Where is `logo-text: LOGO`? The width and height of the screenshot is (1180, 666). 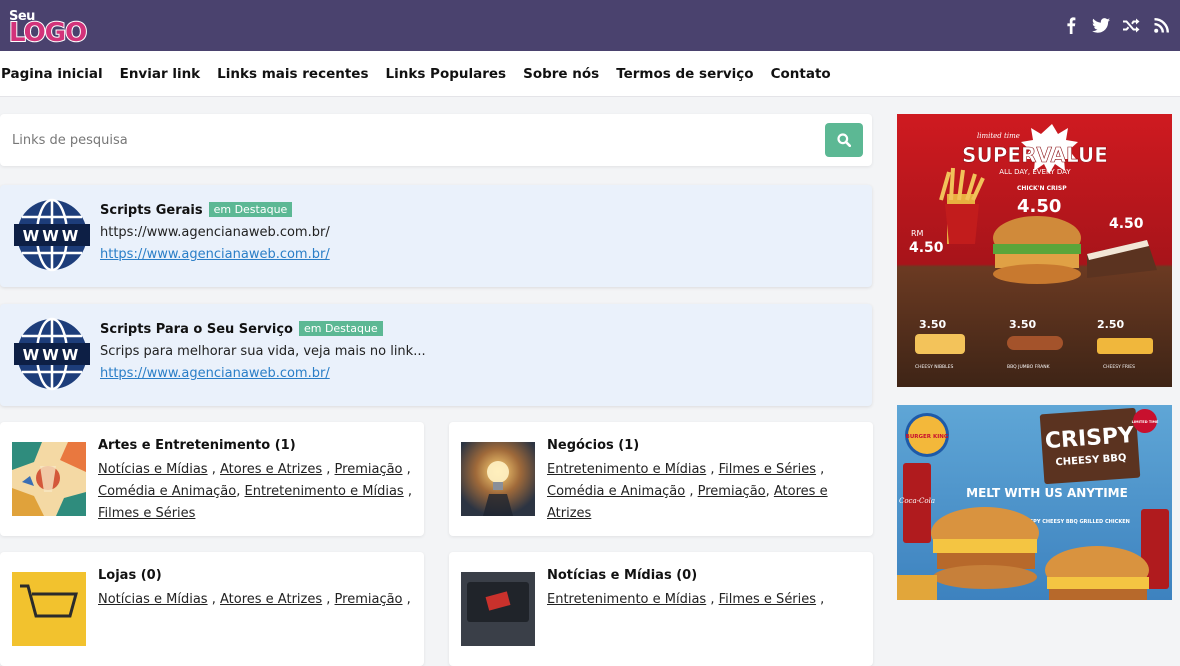 logo-text: LOGO is located at coordinates (48, 32).